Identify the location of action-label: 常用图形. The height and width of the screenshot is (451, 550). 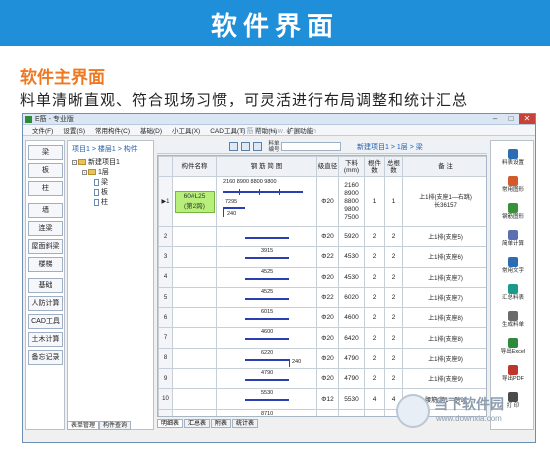
(512, 190).